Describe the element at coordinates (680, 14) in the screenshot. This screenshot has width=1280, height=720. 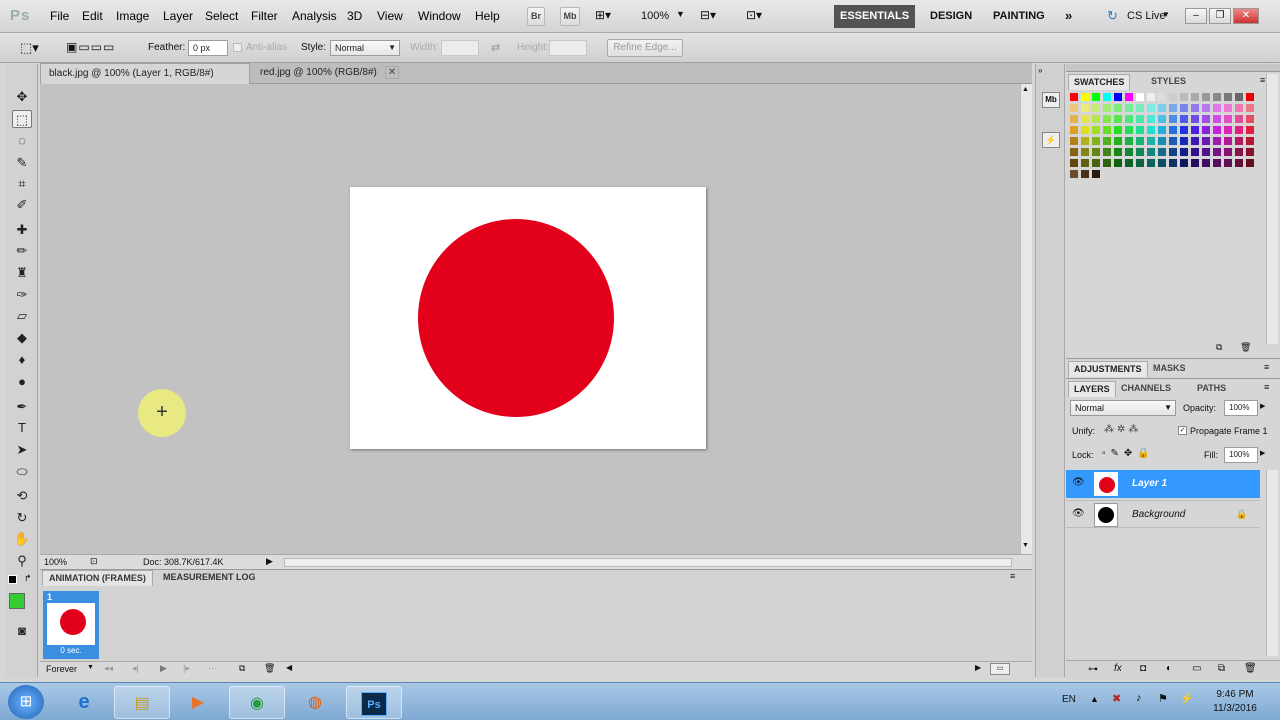
I see `zoom-dropdown-icon: ▼` at that location.